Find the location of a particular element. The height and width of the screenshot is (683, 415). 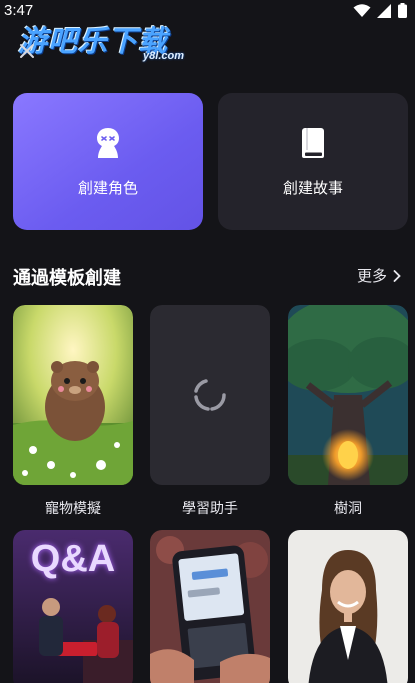

chevron-right-icon is located at coordinates (397, 275).